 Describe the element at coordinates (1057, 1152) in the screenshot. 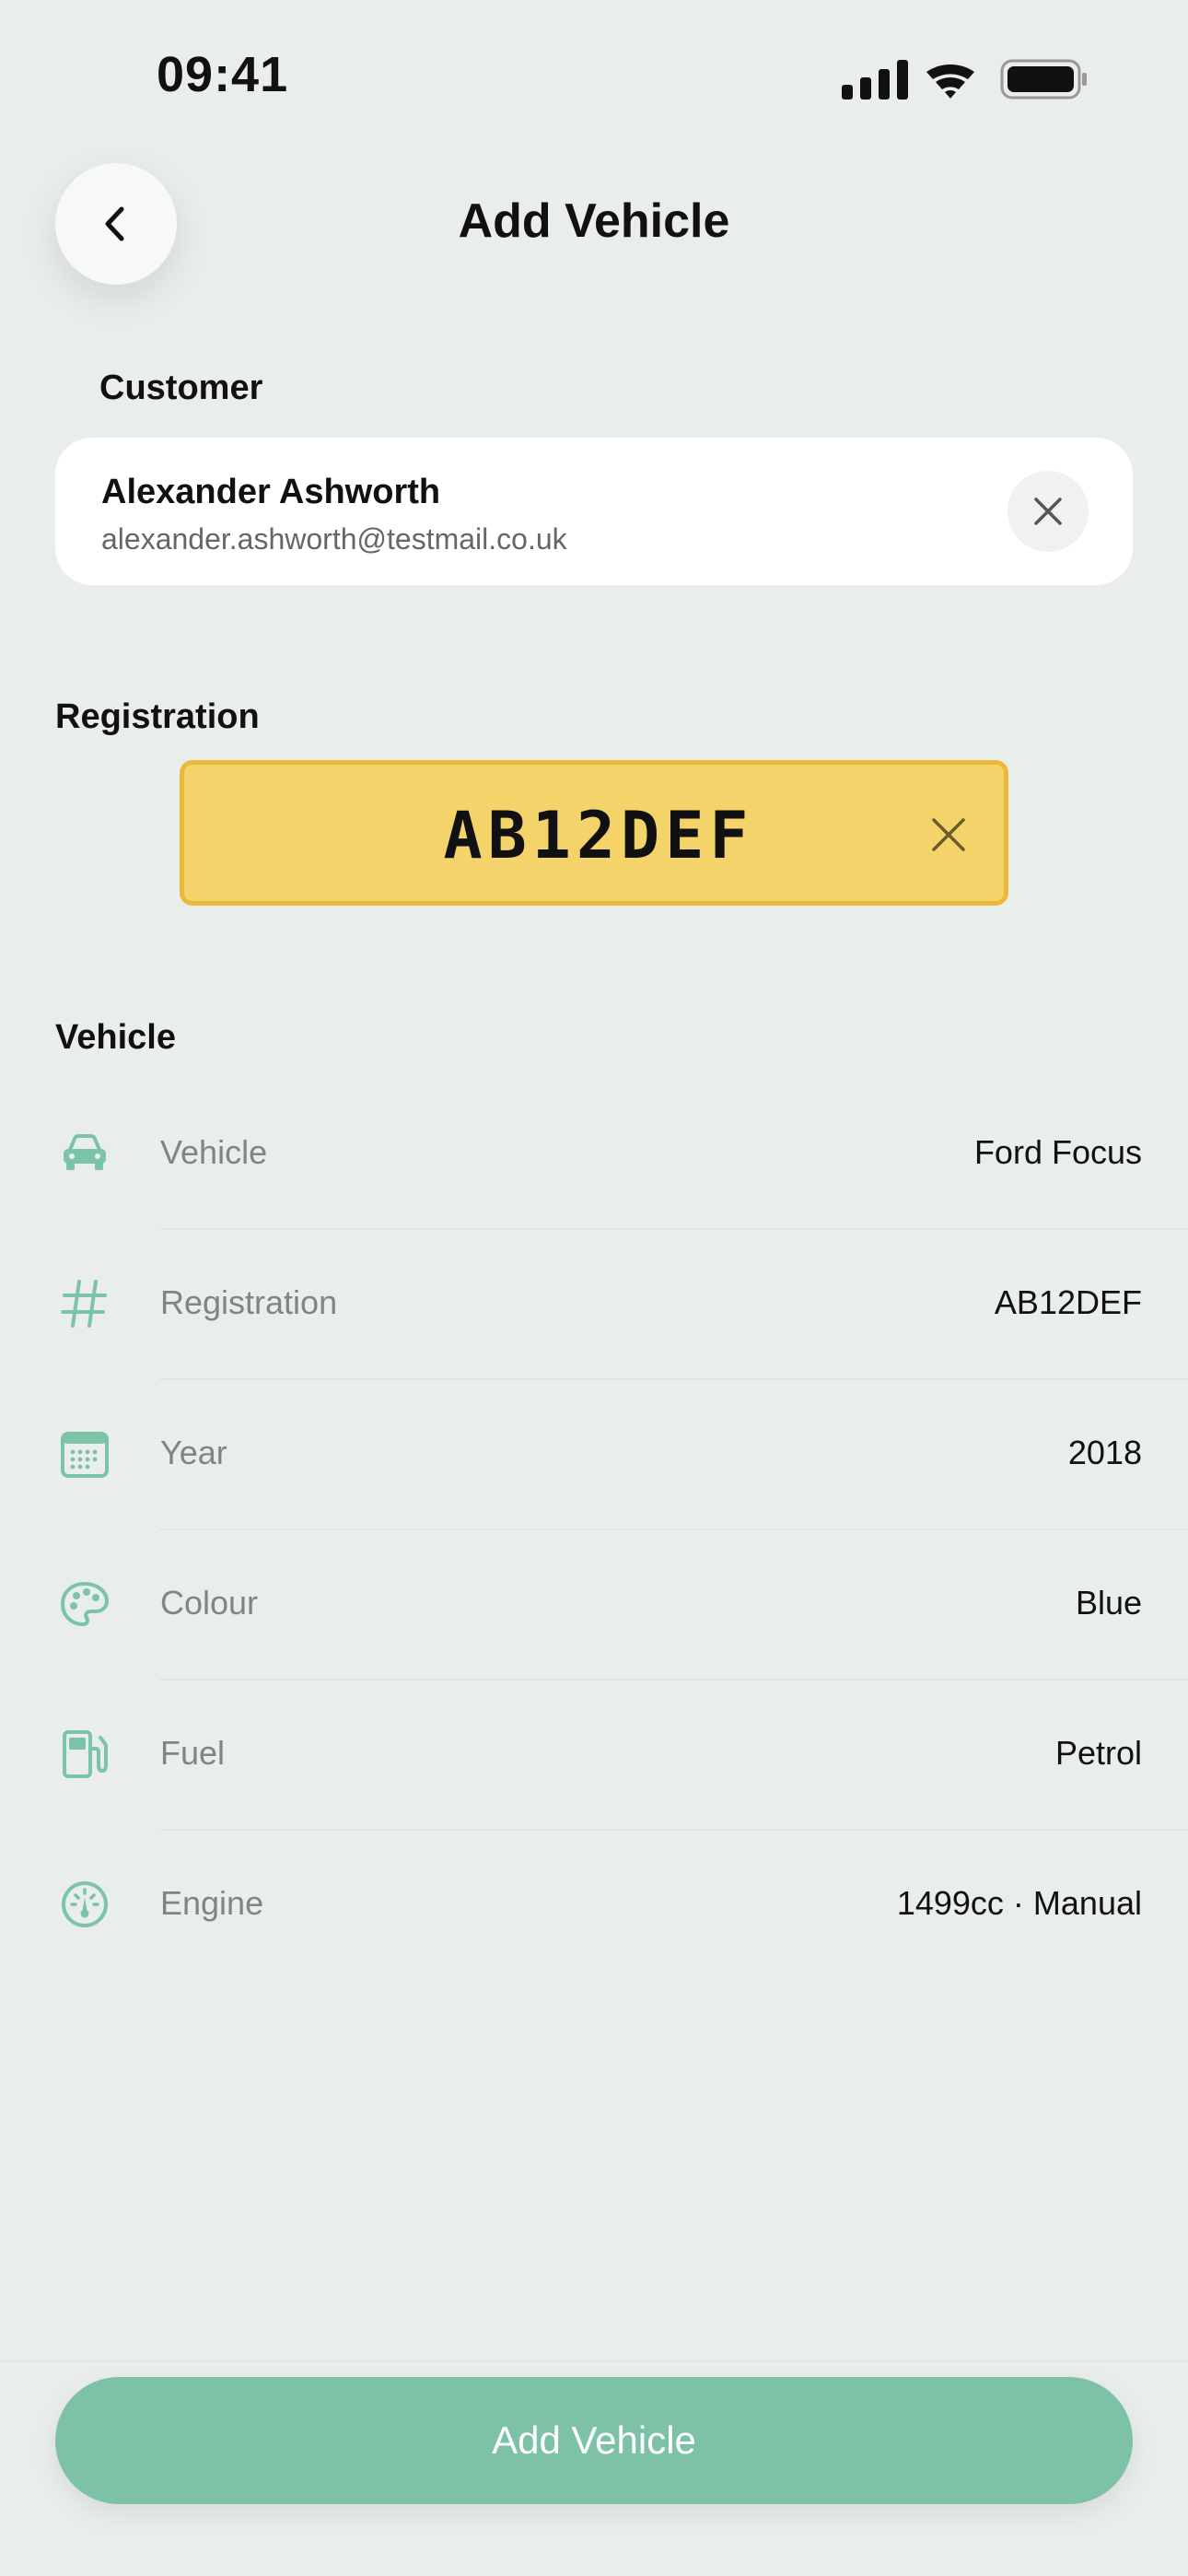

I see `vehicle-row-value: Ford Focus` at that location.